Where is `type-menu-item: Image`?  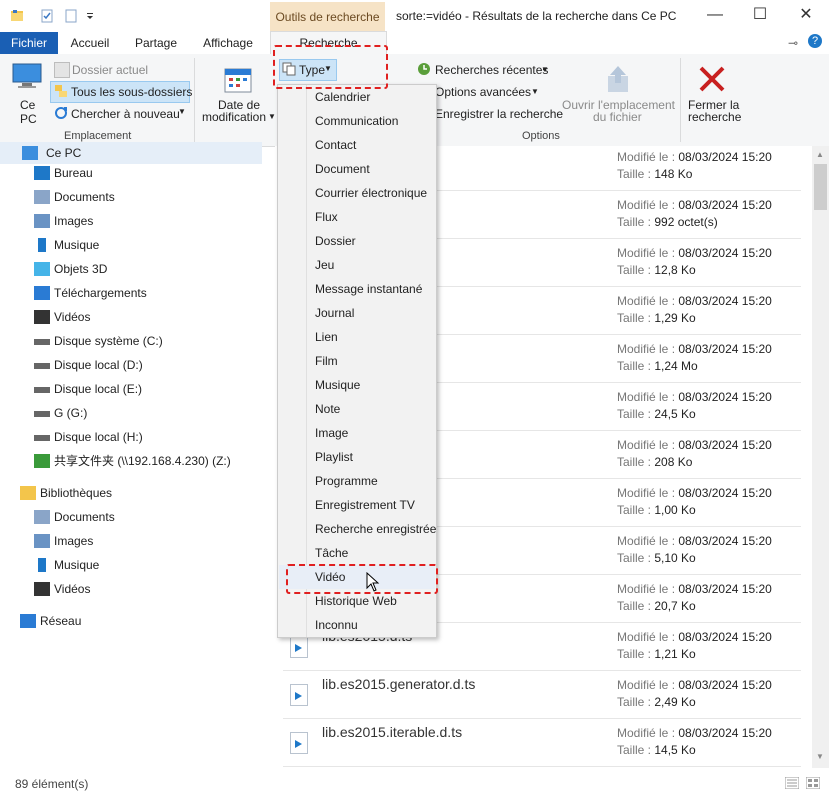 type-menu-item: Image is located at coordinates (357, 433).